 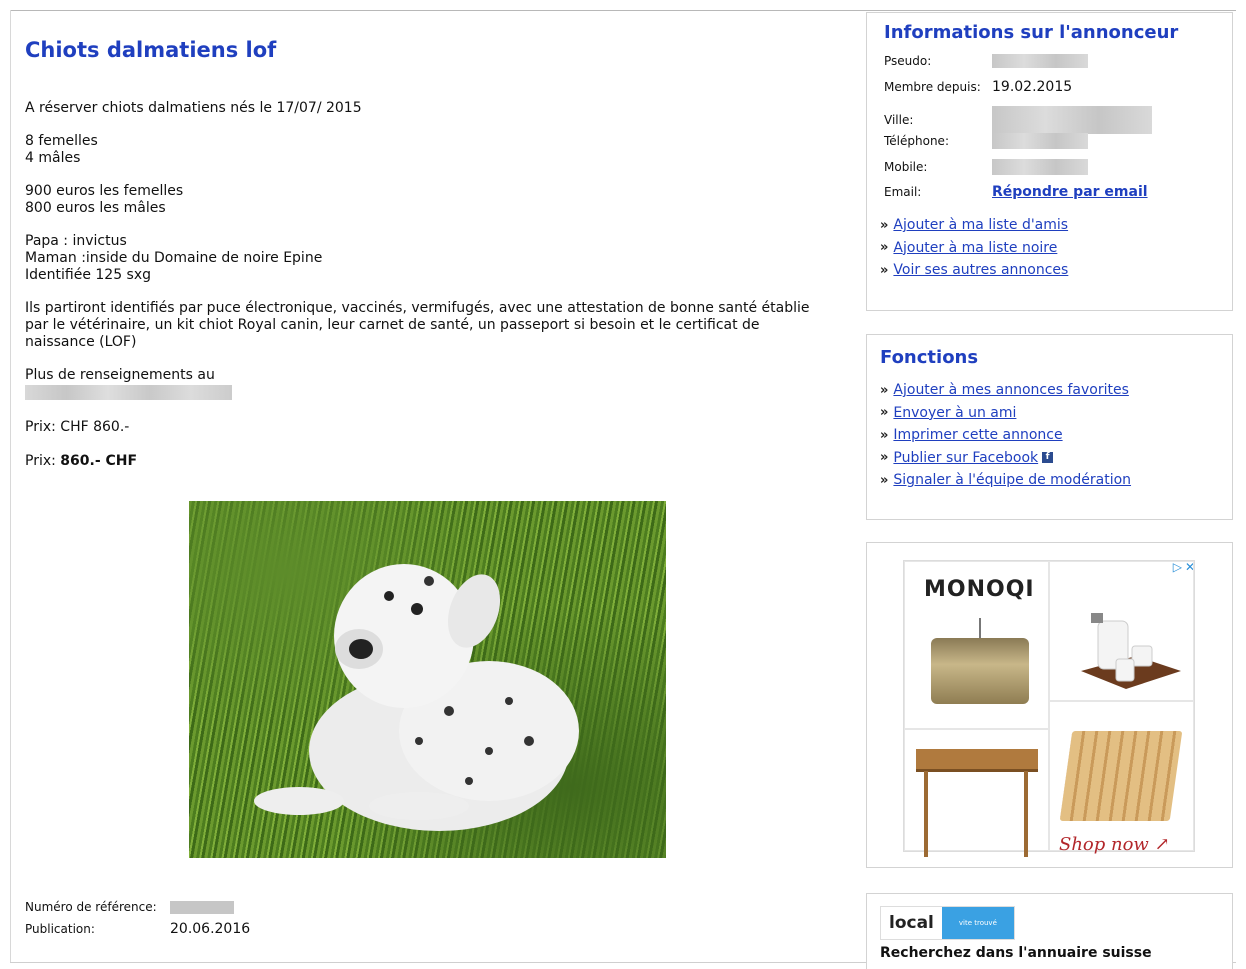 I want to click on phone-label: Téléphone:, so click(x=916, y=141).